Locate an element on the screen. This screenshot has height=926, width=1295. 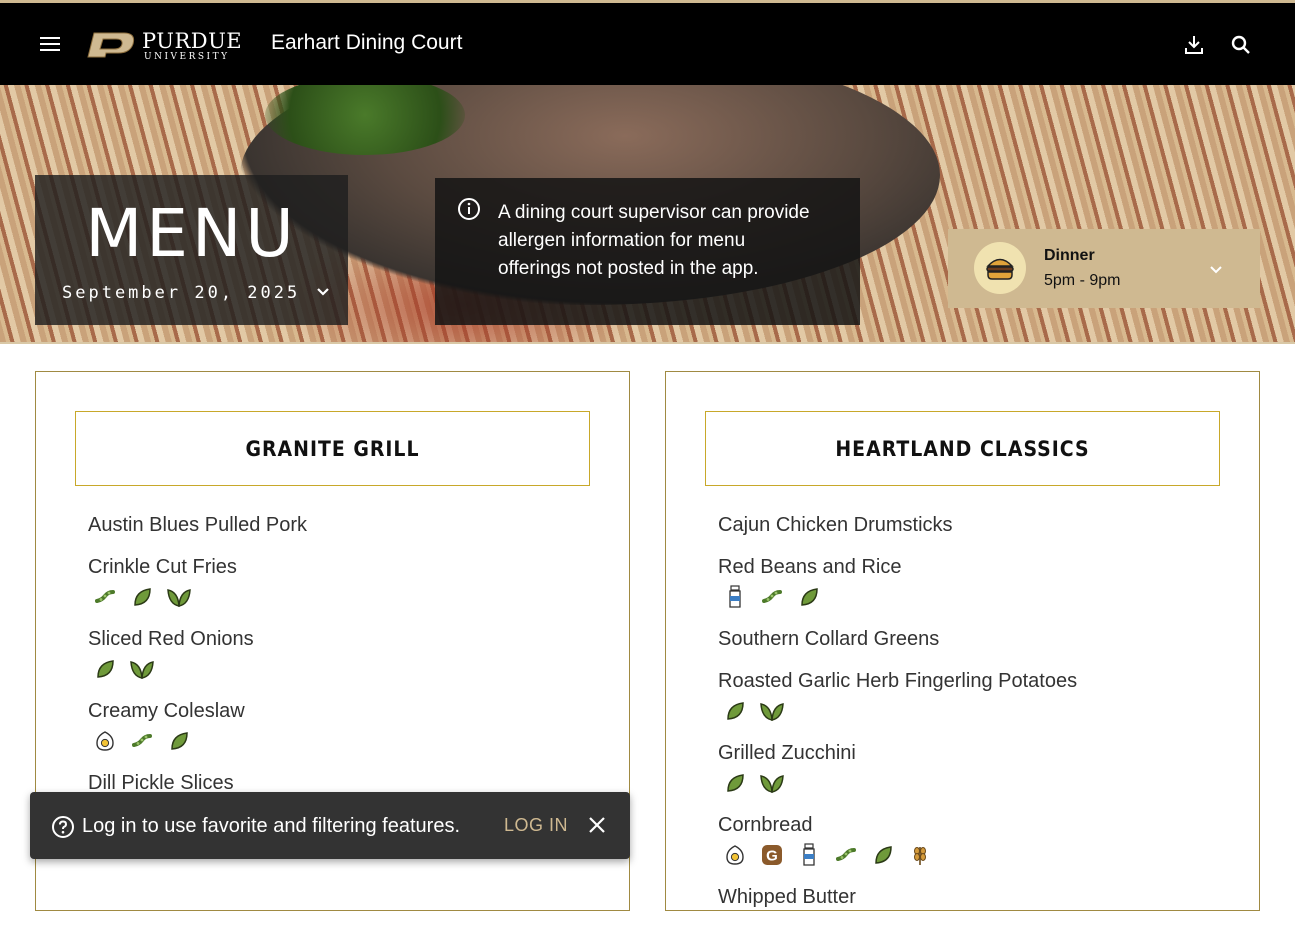
menu-item: Roasted Garlic Herb Fingerling Potatoes is located at coordinates (968, 696).